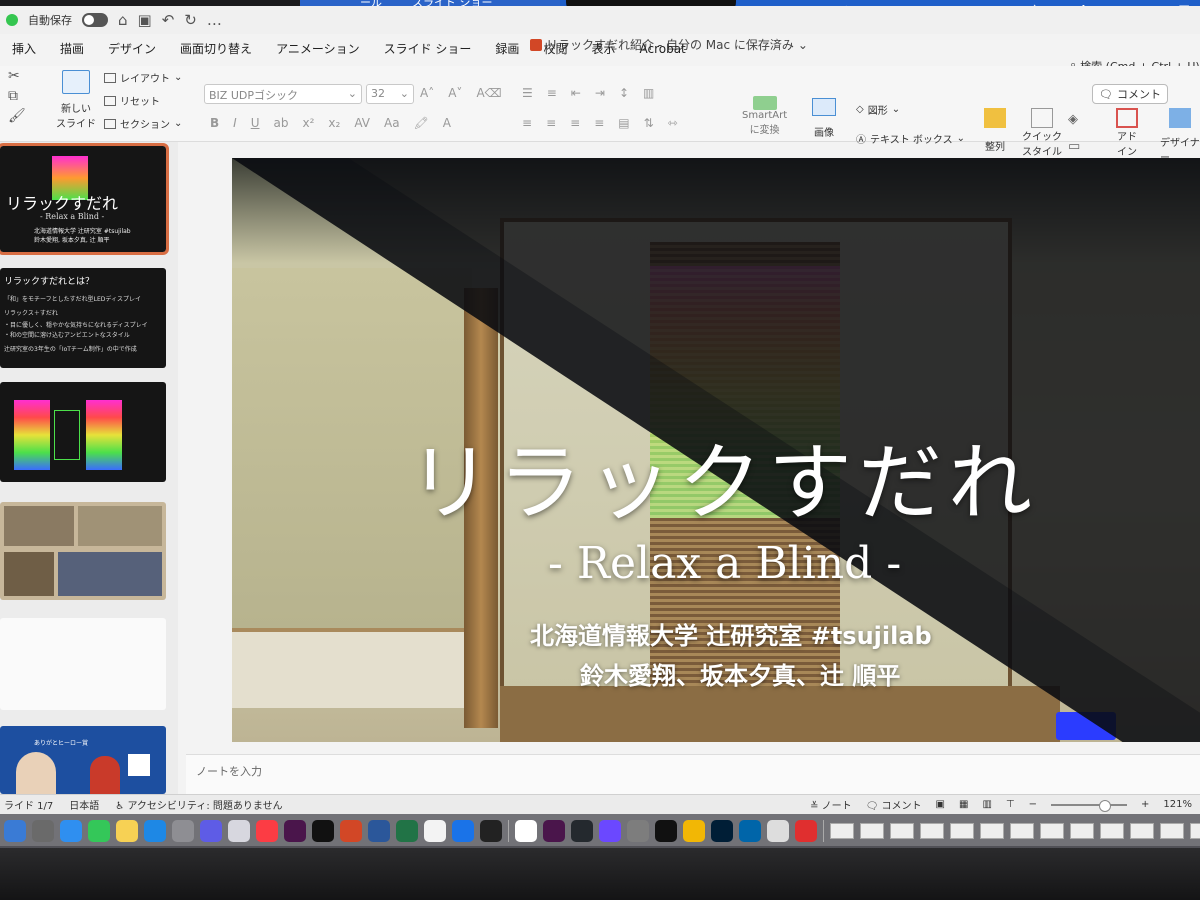 The height and width of the screenshot is (900, 1200). I want to click on picture-button: 画像, so click(824, 118).